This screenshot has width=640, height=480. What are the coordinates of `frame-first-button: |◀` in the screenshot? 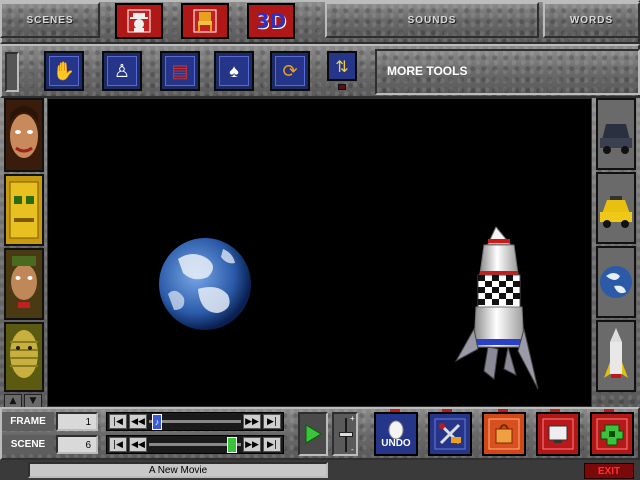 It's located at (118, 421).